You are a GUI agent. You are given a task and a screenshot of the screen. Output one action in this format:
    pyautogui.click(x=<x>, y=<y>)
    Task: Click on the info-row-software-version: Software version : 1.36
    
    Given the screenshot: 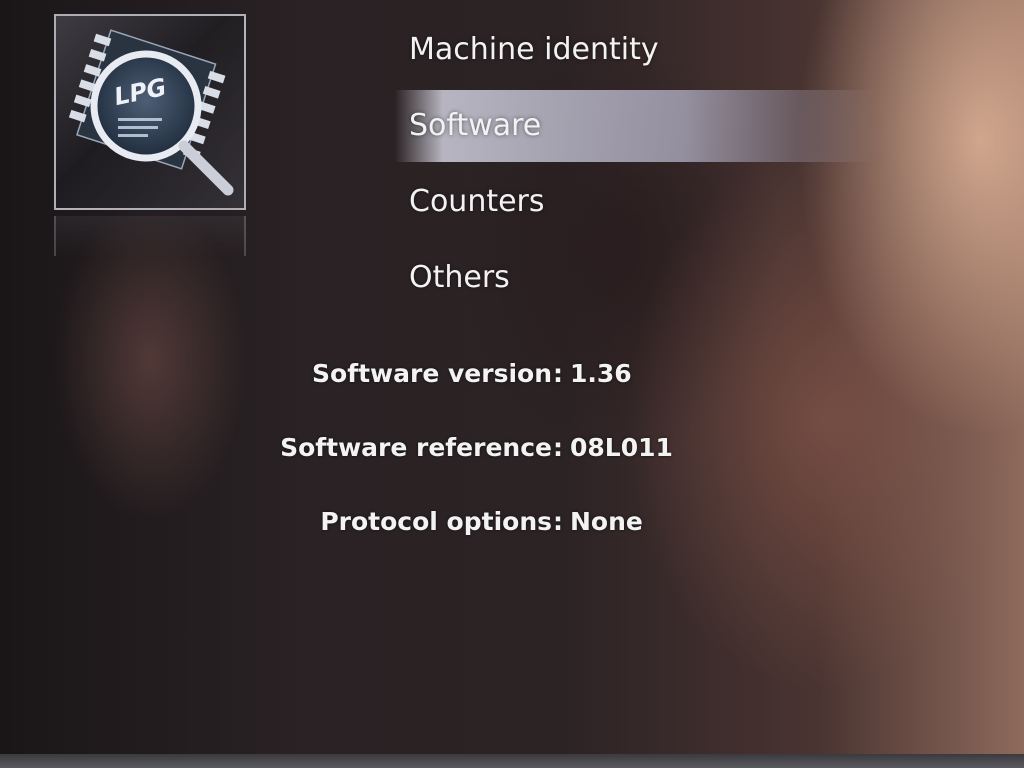 What is the action you would take?
    pyautogui.click(x=480, y=389)
    